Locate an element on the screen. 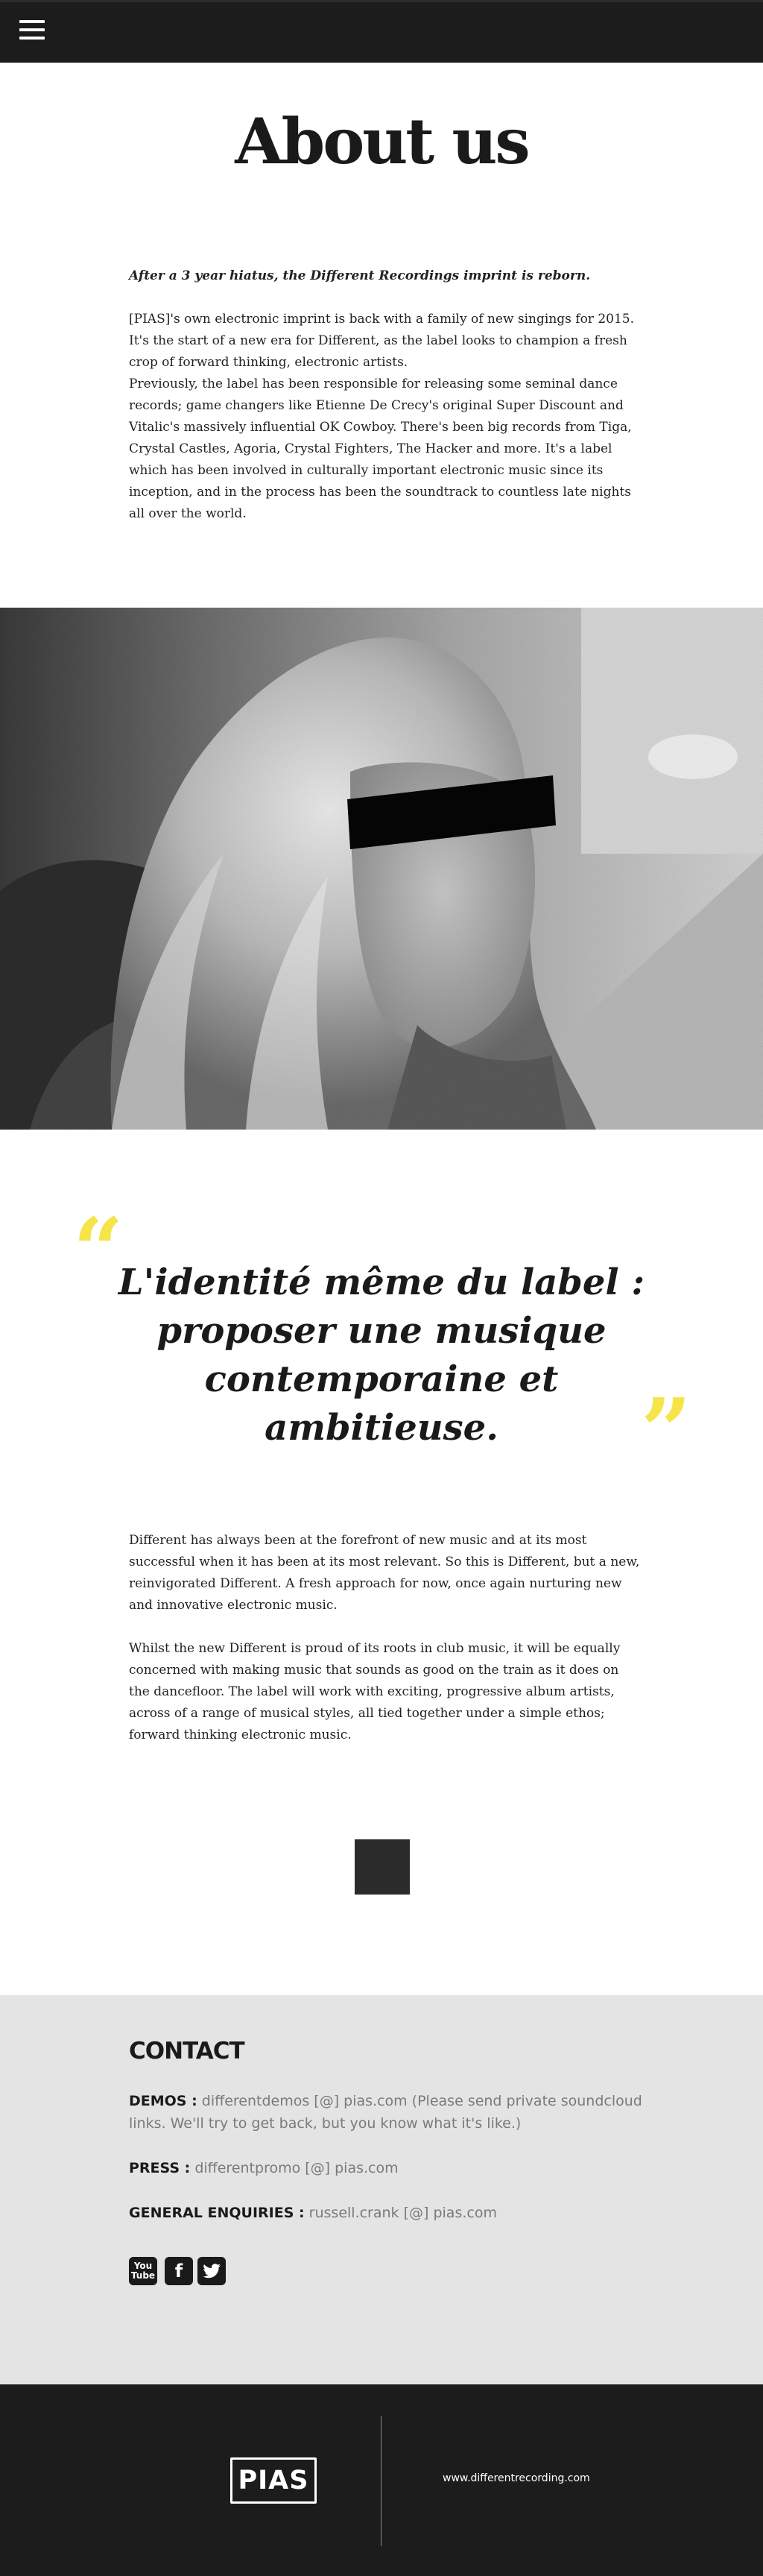 The width and height of the screenshot is (763, 2576). footer-divider is located at coordinates (381, 2481).